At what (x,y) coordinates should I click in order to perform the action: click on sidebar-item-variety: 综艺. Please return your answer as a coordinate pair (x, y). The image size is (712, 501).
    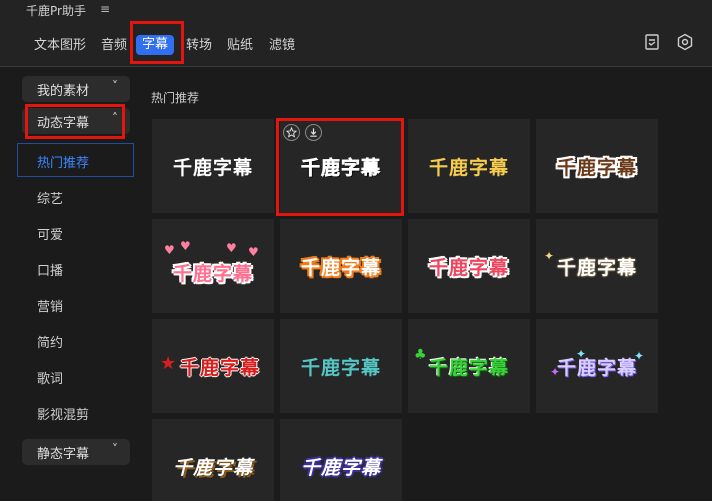
    Looking at the image, I should click on (50, 197).